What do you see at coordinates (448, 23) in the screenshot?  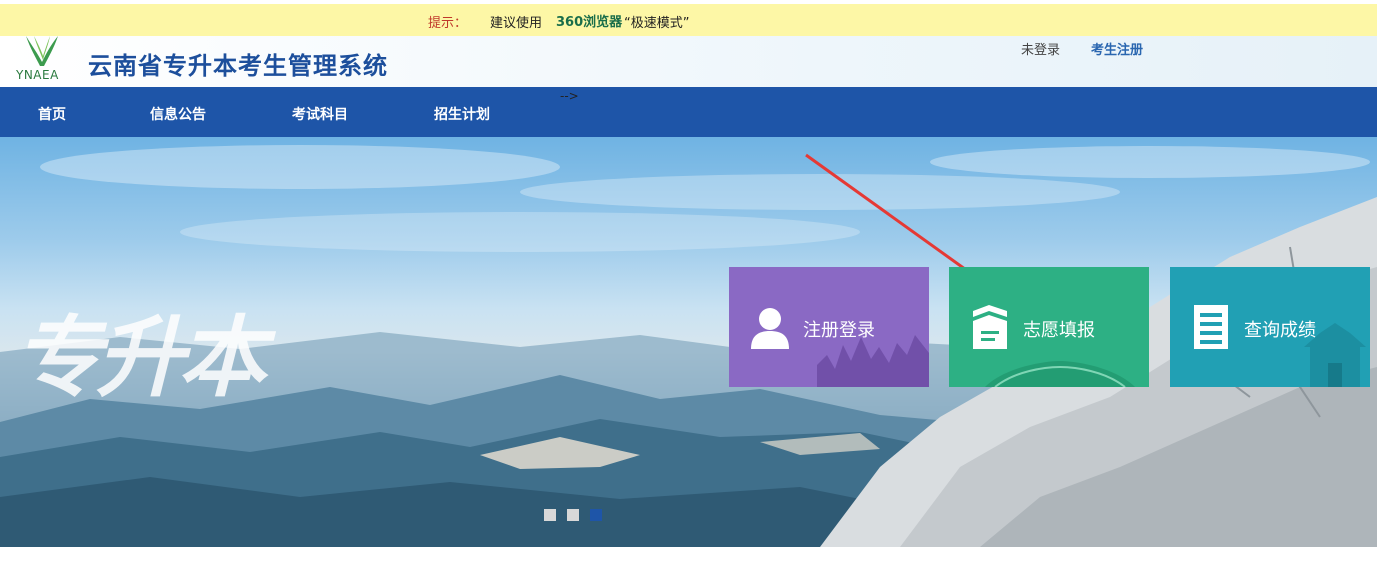 I see `notice-label: 提示：` at bounding box center [448, 23].